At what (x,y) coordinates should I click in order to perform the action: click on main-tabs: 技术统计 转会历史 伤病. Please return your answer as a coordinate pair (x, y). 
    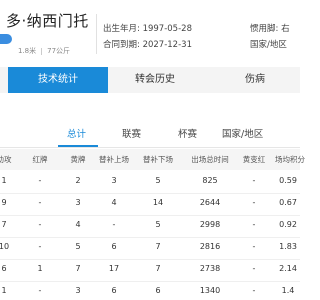
    Looking at the image, I should click on (150, 80).